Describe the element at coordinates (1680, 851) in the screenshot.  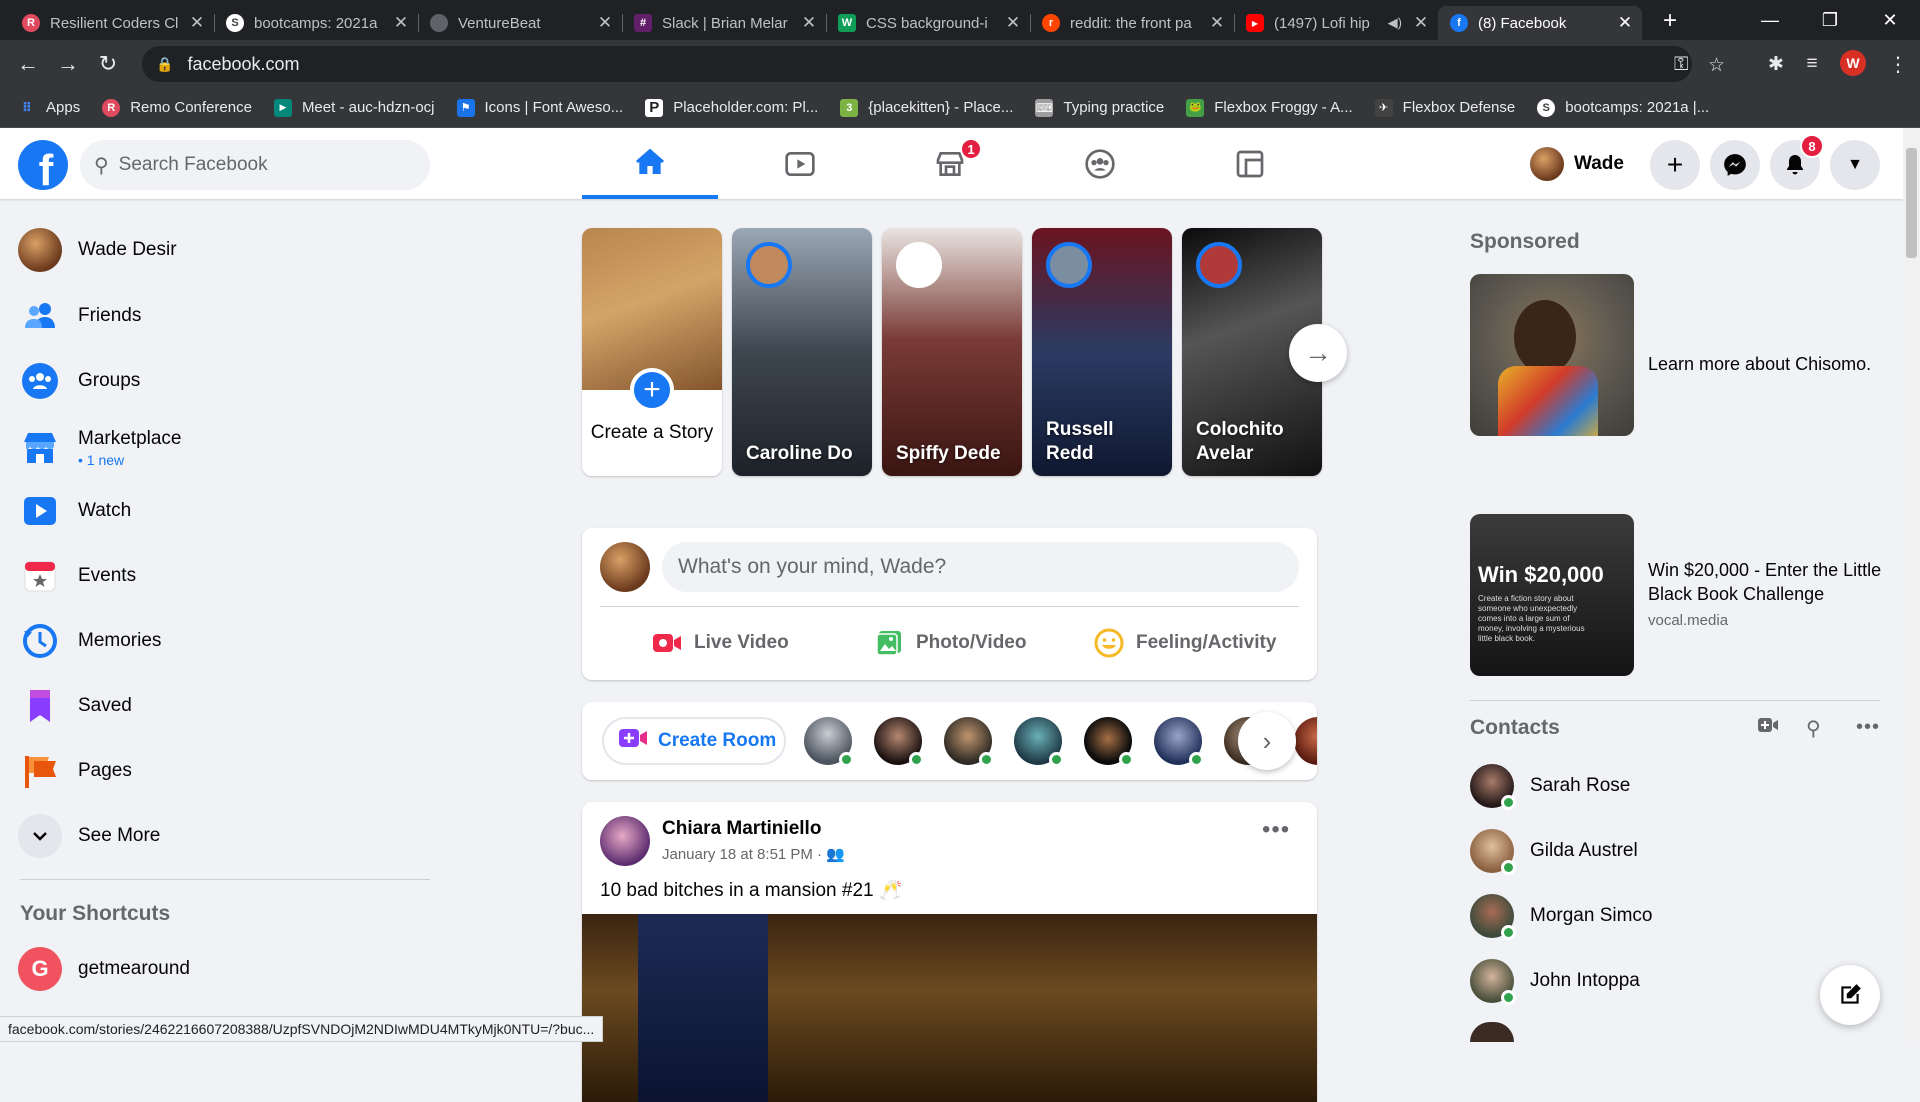
I see `contact-item: Gilda Austrel` at that location.